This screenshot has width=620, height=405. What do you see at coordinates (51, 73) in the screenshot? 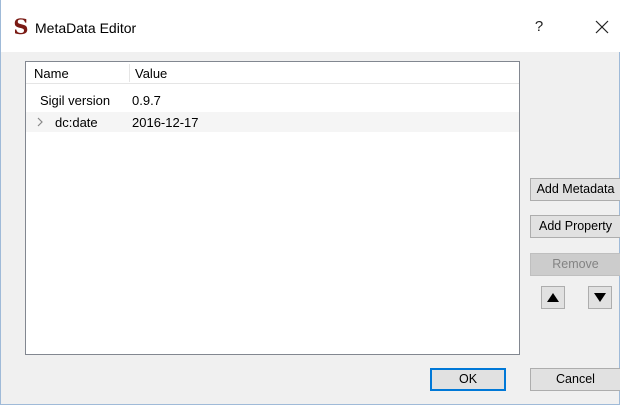
I see `column-header-name: Name` at bounding box center [51, 73].